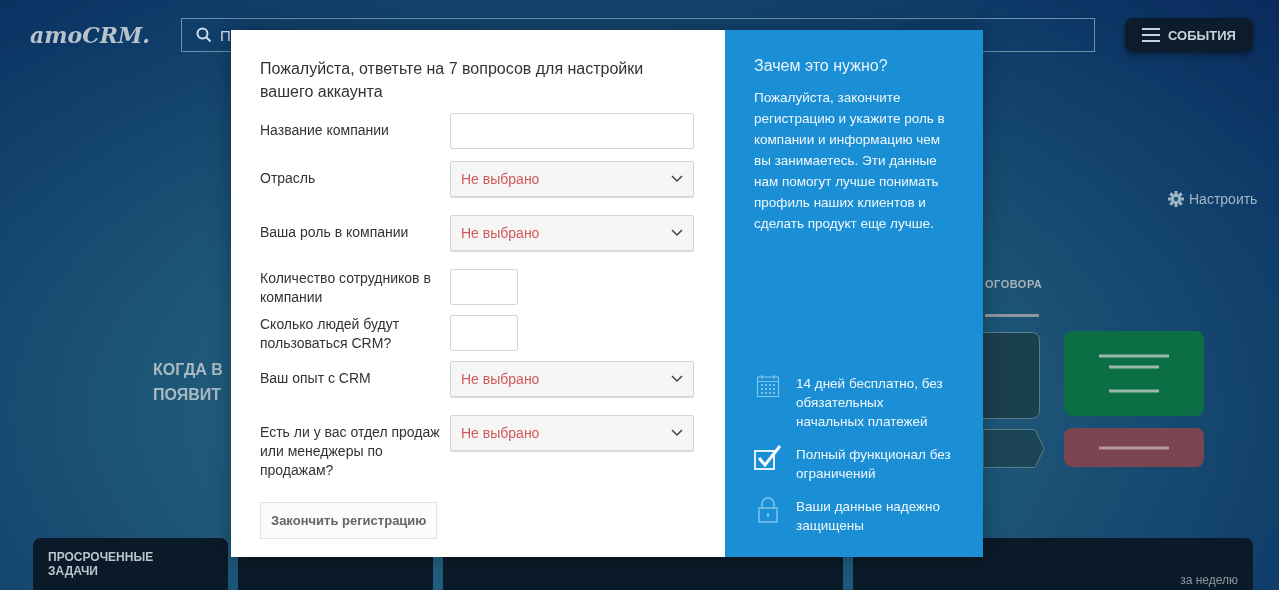 This screenshot has width=1279, height=590. I want to click on field-label: Сколько людей будут пользоваться CRM?, so click(330, 334).